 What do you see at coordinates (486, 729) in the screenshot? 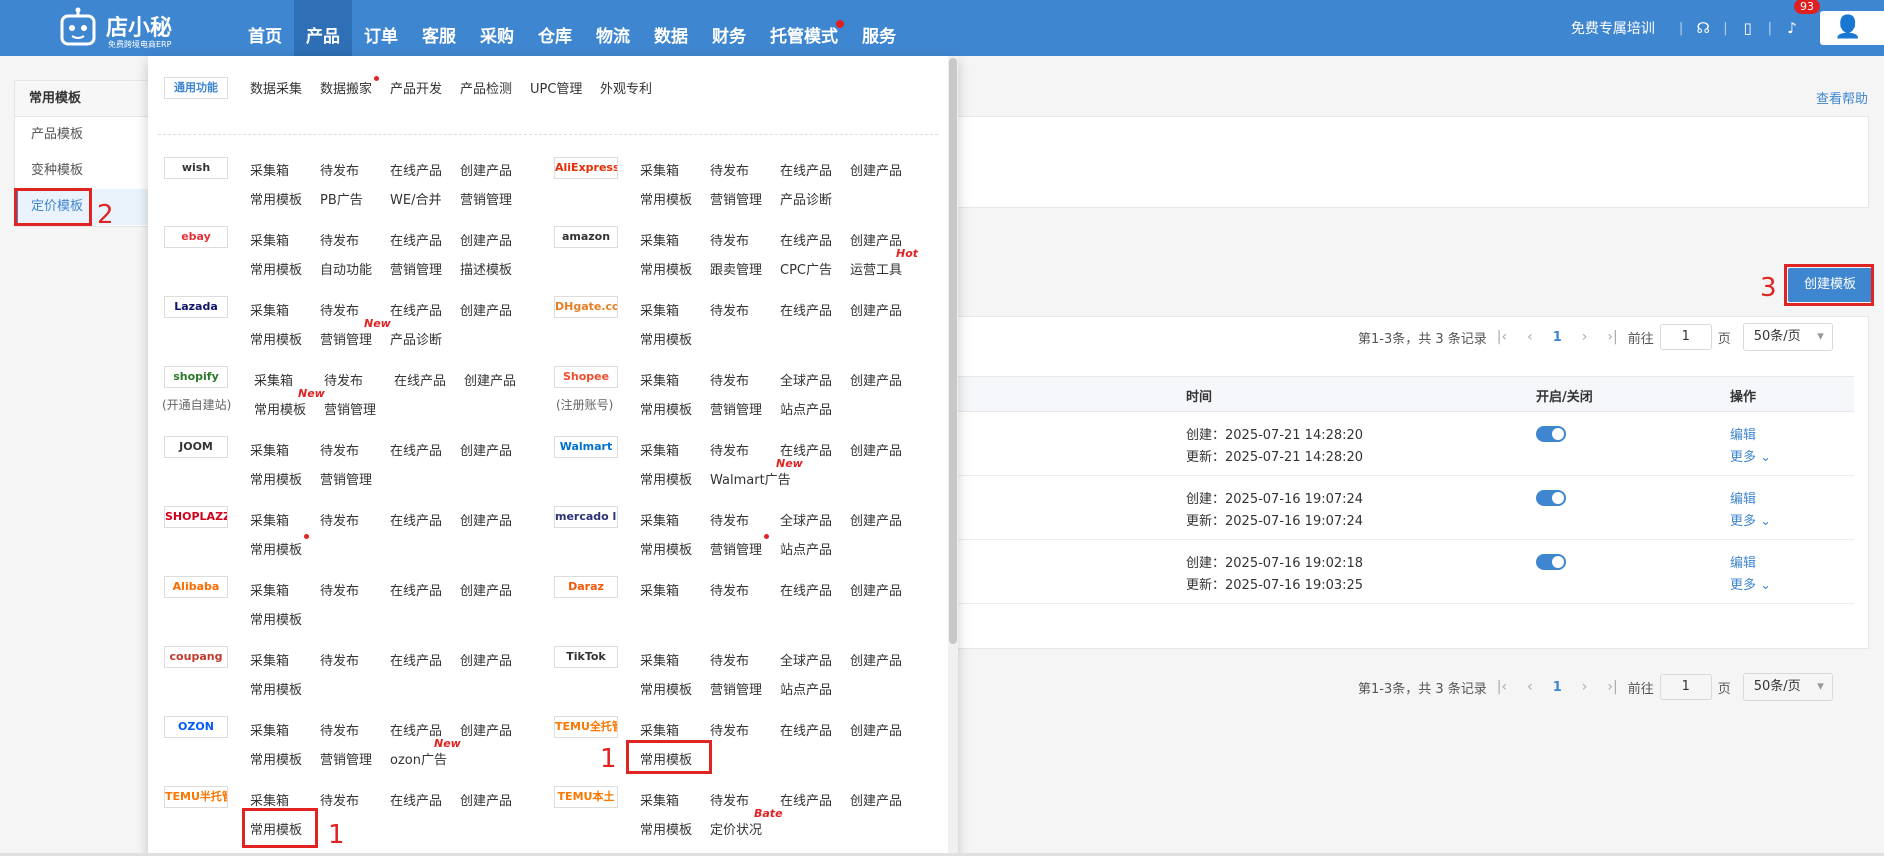
I see `ozon-create: 创建产品` at bounding box center [486, 729].